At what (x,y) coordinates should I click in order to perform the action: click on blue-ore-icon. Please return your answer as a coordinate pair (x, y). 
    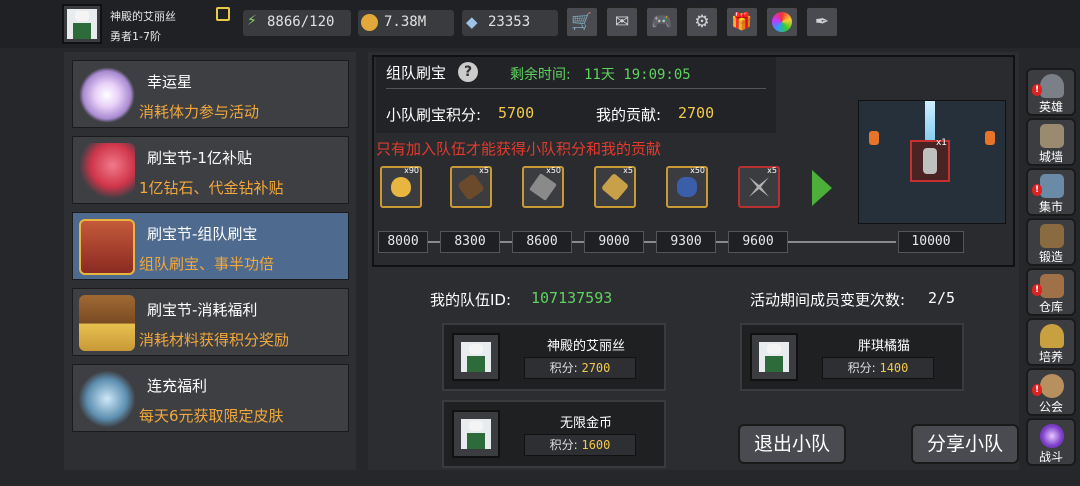
    Looking at the image, I should click on (687, 187).